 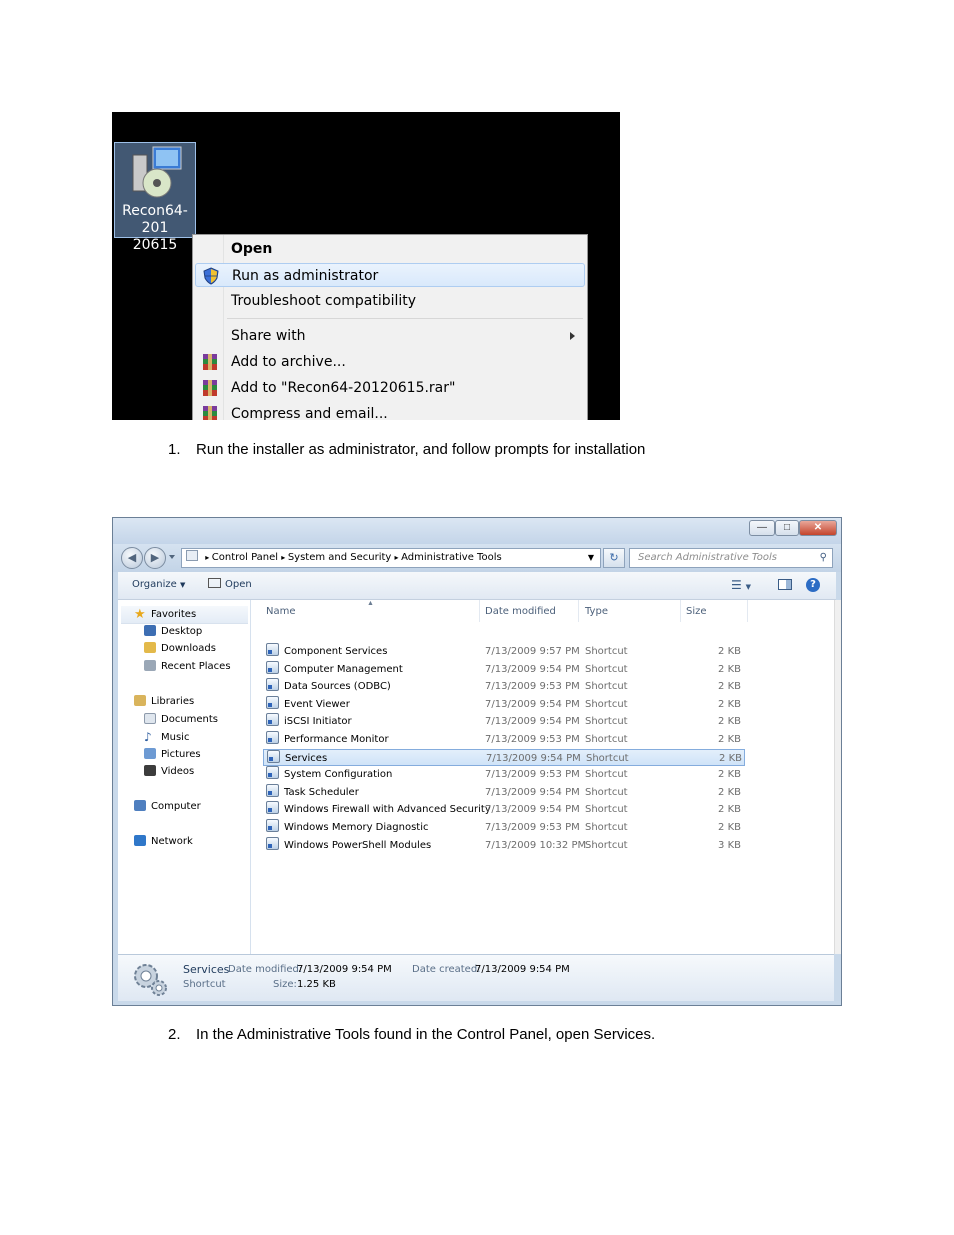 I want to click on minimize-icon: —, so click(x=762, y=527).